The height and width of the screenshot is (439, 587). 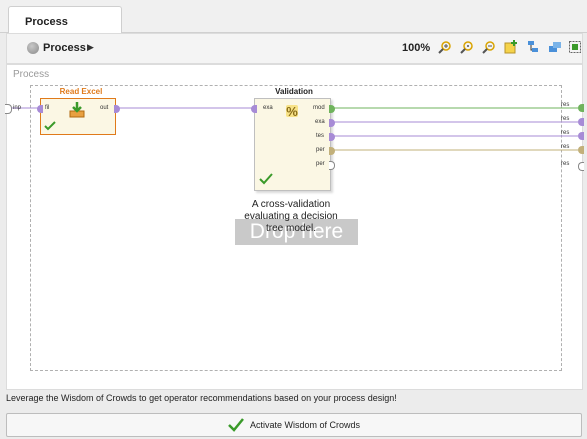 I want to click on validation-port-label-per-2: per, so click(x=320, y=164).